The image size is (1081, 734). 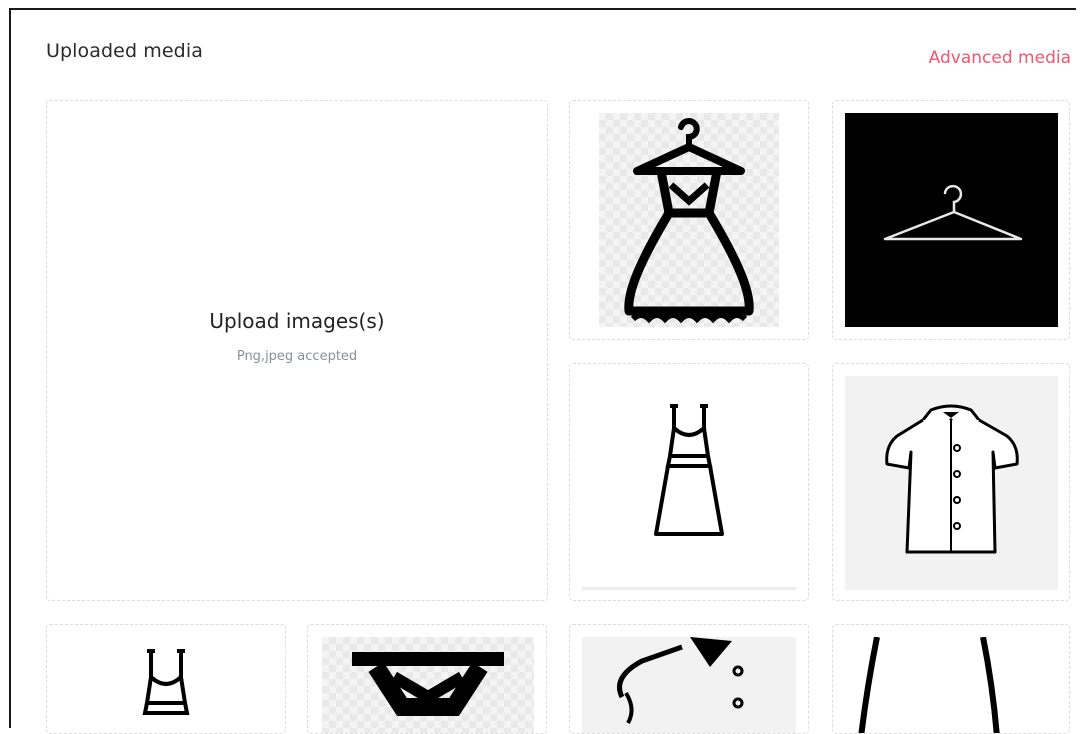 I want to click on page-title: Uploaded media, so click(x=124, y=51).